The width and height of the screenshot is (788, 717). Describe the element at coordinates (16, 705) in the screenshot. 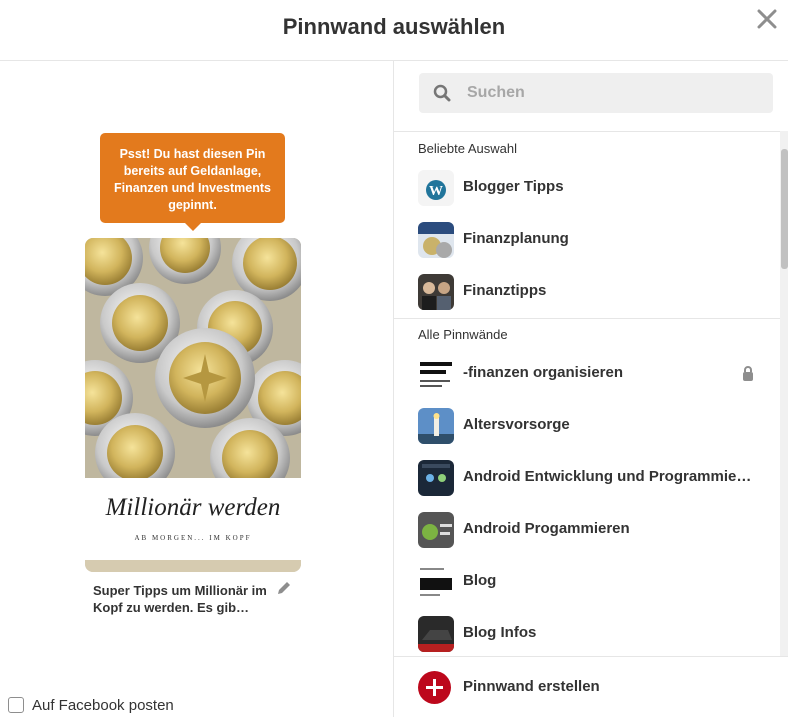

I see `facebook-checkbox` at that location.